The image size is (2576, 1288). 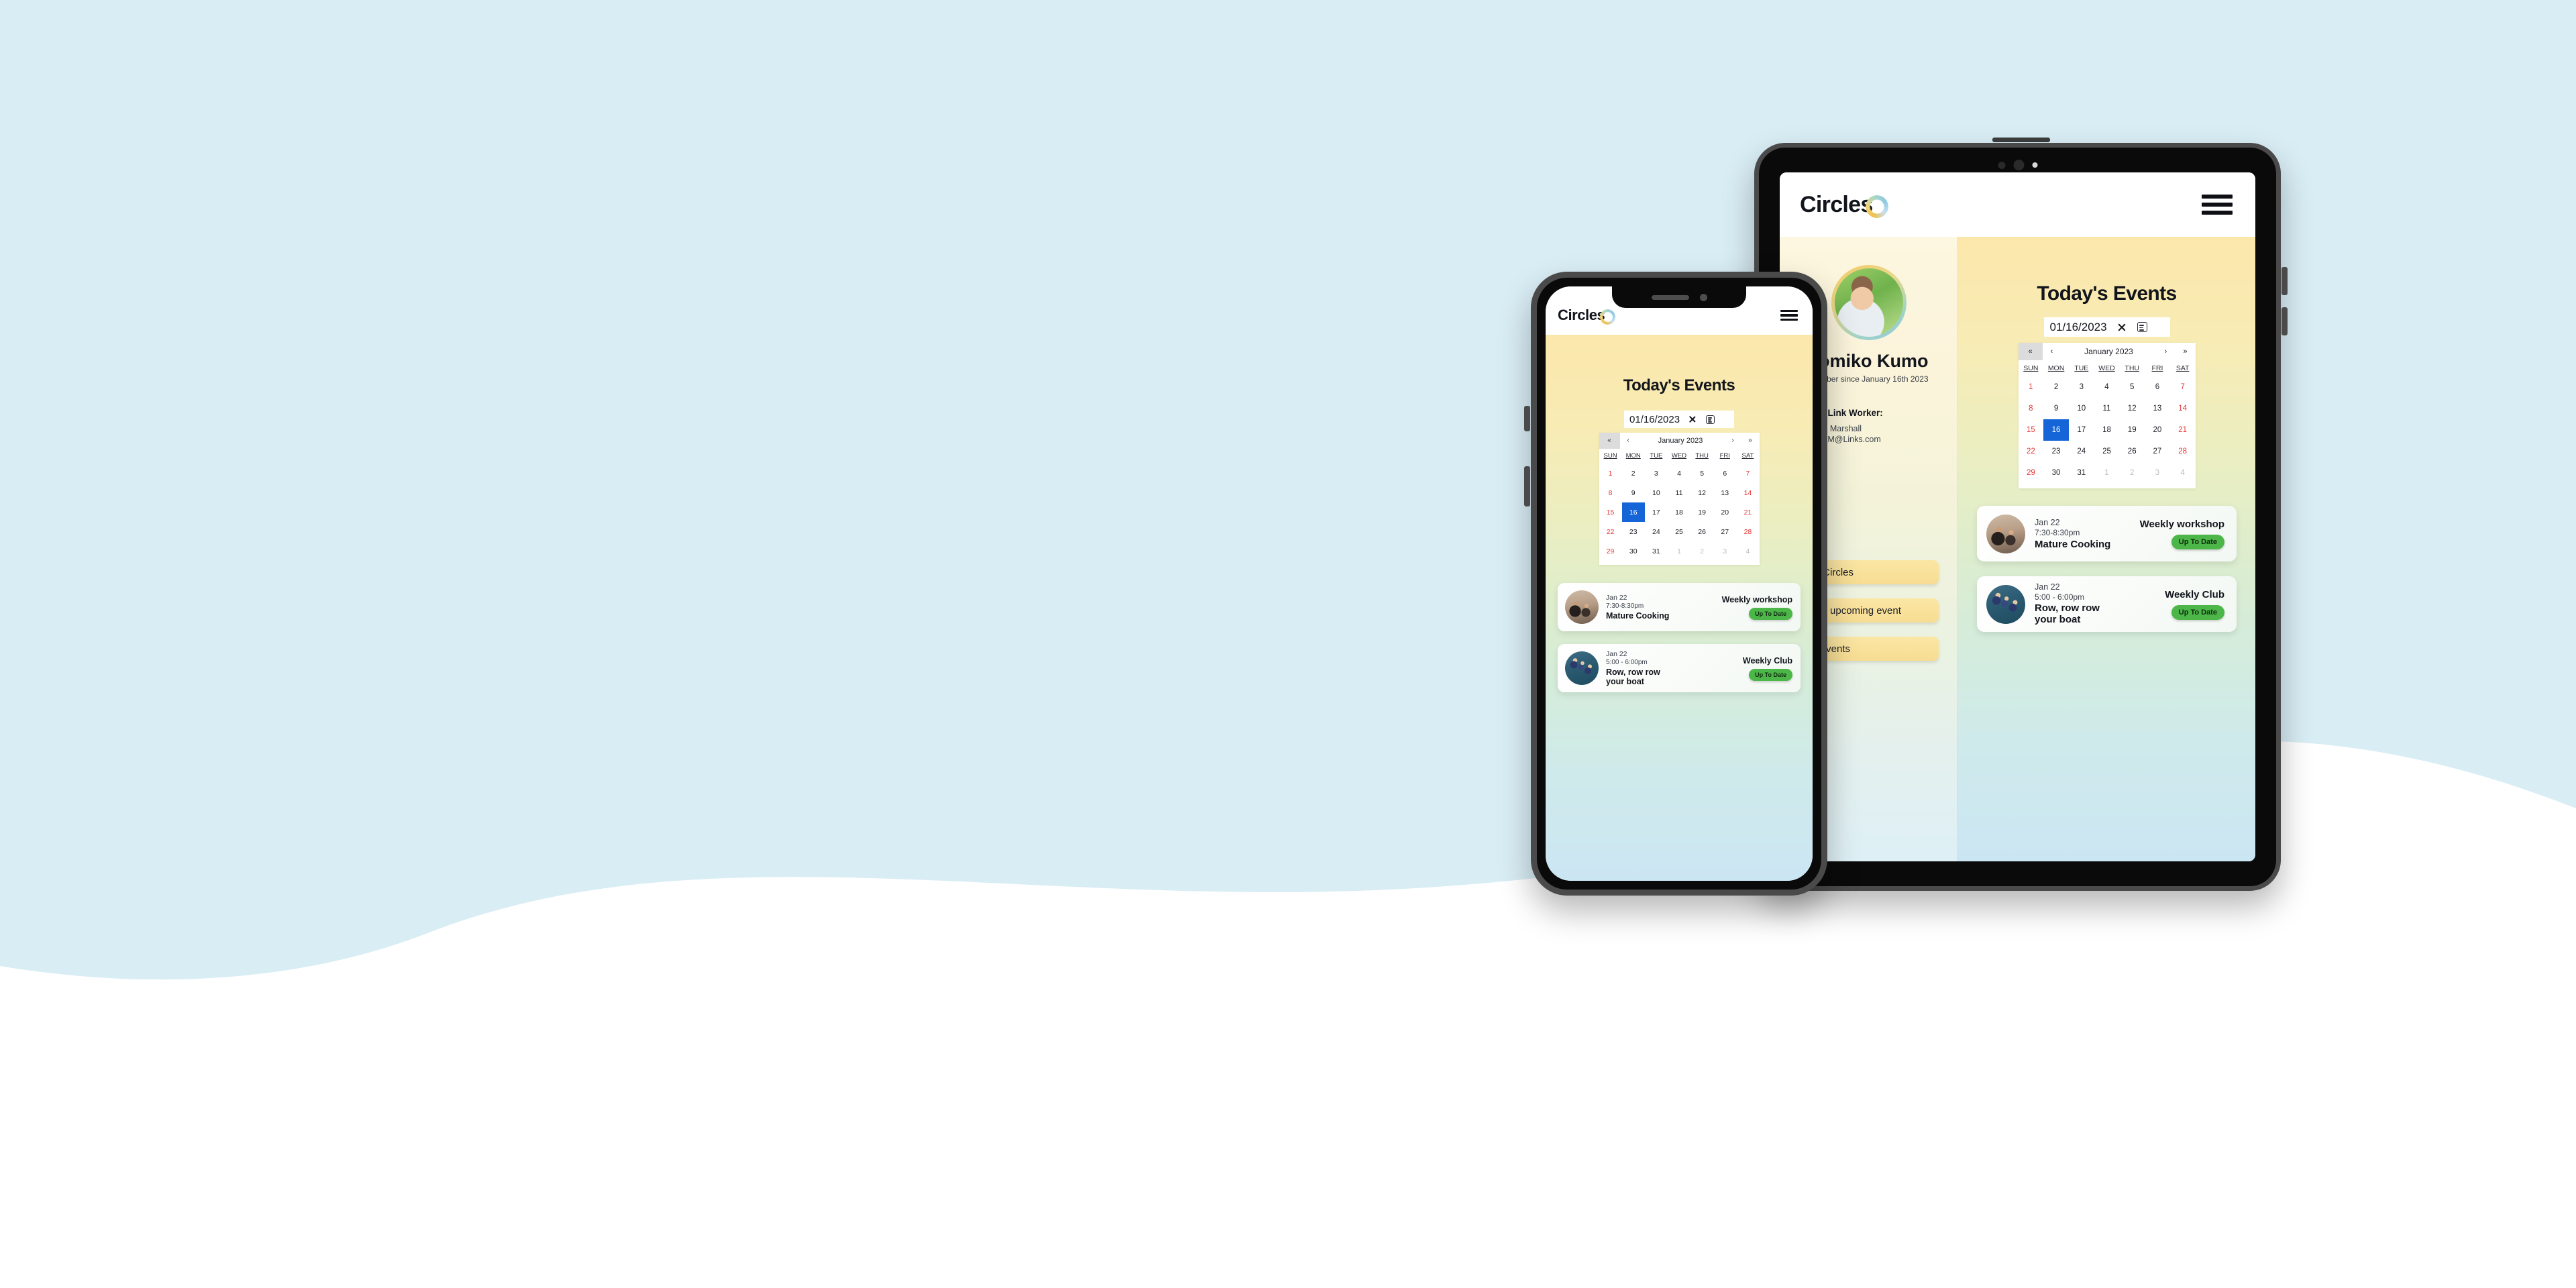 I want to click on calendar-note-icon, so click(x=2142, y=327).